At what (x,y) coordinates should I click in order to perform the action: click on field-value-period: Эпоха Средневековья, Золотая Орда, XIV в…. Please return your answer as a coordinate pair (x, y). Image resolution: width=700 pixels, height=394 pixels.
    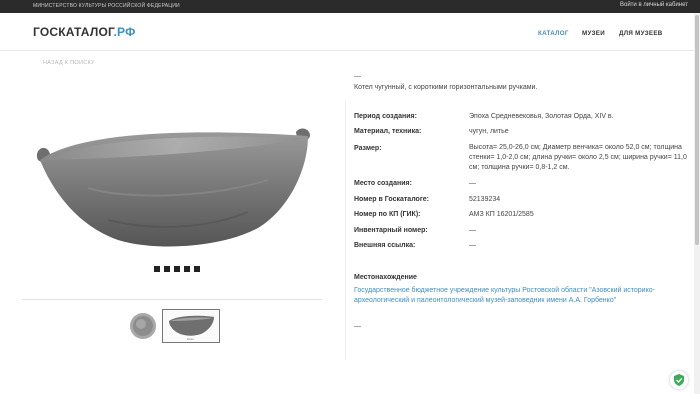
    Looking at the image, I should click on (541, 116).